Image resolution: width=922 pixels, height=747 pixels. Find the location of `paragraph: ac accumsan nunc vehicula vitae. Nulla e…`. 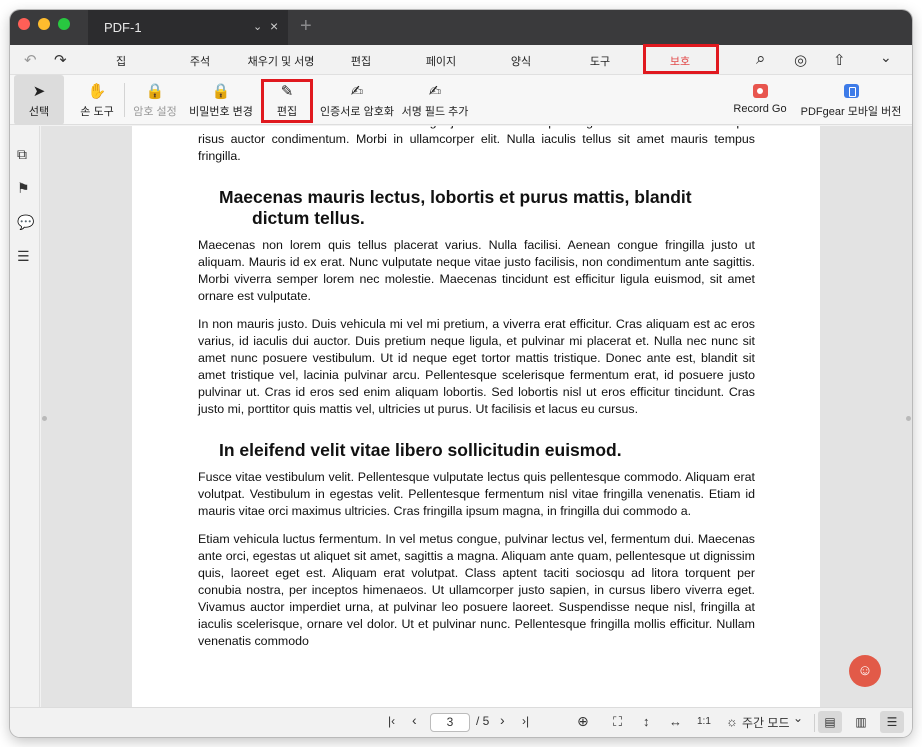

paragraph: ac accumsan nunc vehicula vitae. Nulla e… is located at coordinates (476, 144).